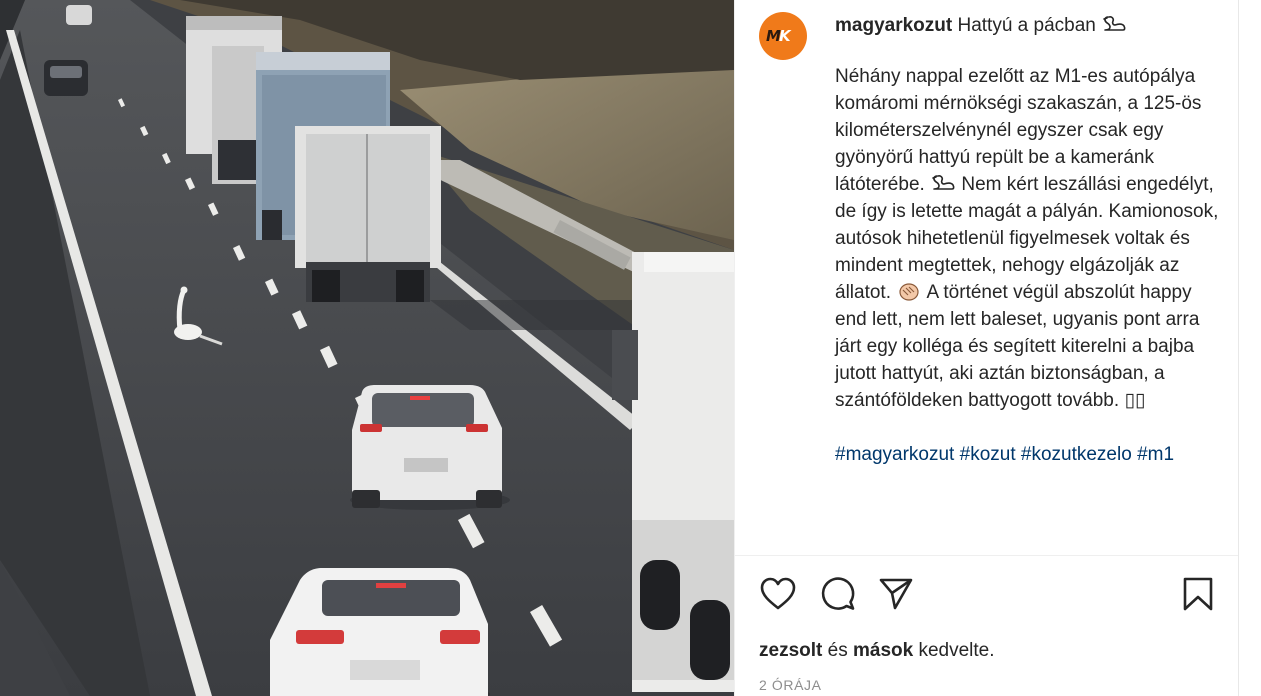 This screenshot has height=696, width=1261. I want to click on hashtag-link: #magyarkozut, so click(894, 454).